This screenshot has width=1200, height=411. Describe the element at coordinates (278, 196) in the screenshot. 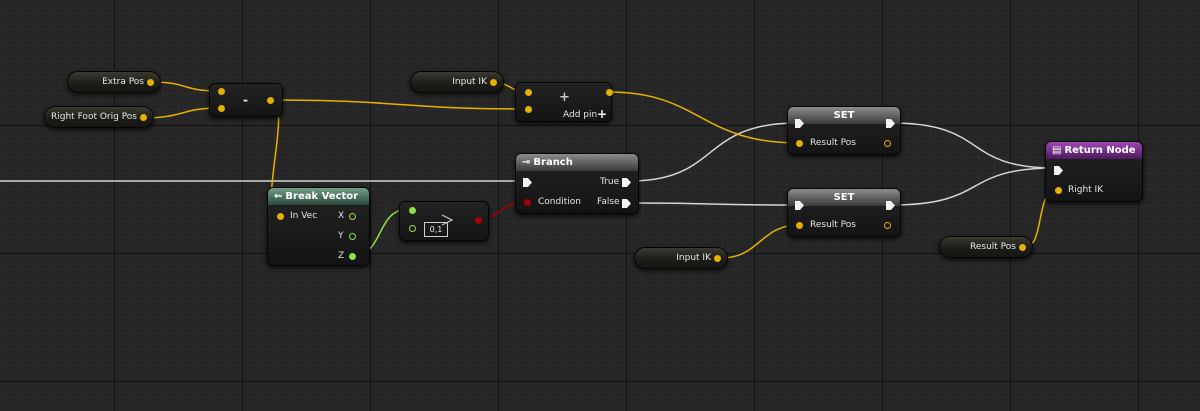

I see `break-struct-icon: ⇜` at that location.